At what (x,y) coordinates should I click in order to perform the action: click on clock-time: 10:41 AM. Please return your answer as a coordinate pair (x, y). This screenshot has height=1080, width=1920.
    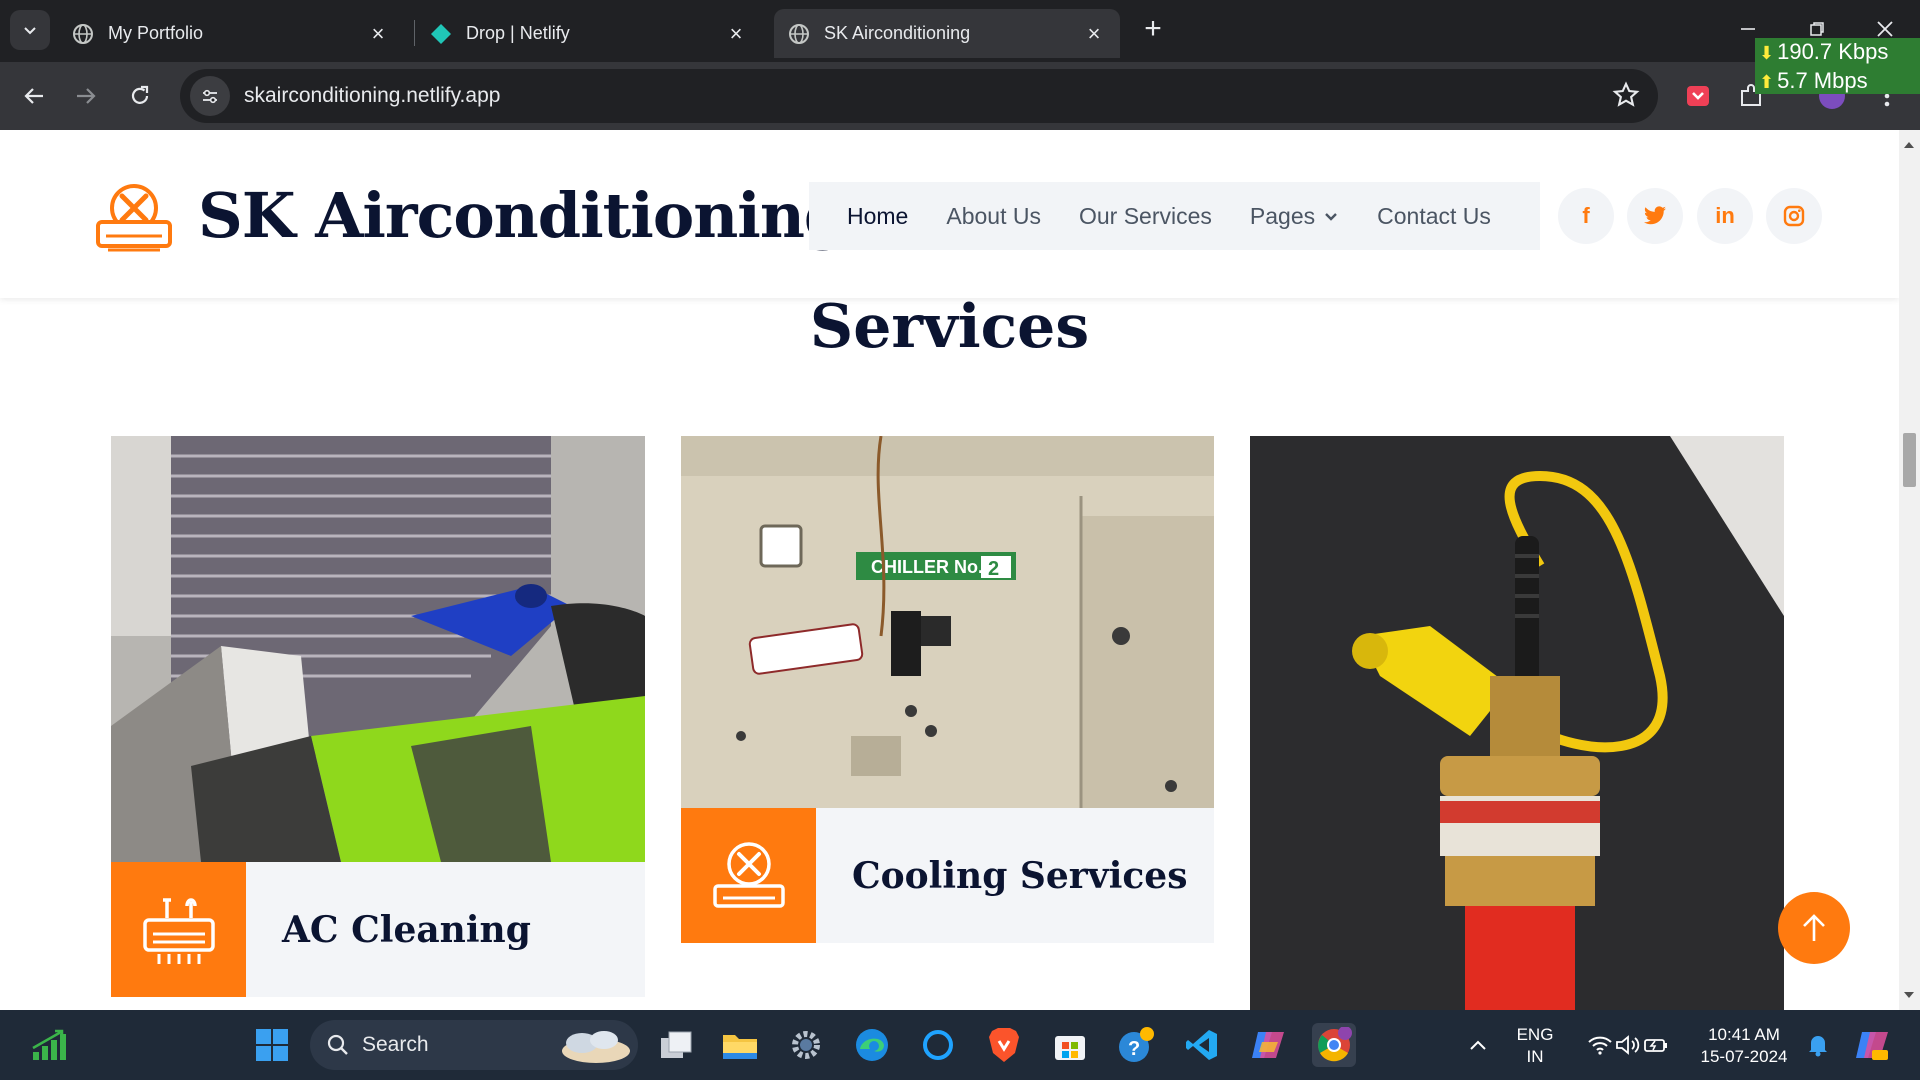
    Looking at the image, I should click on (1744, 1034).